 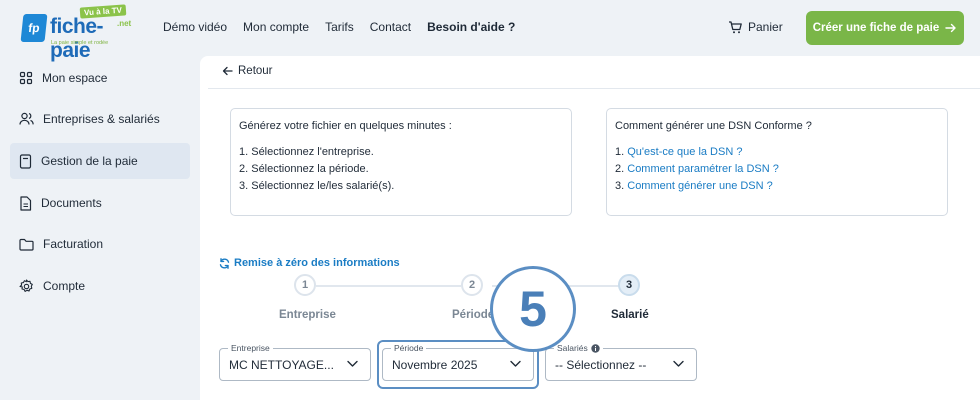 I want to click on back-label: Retour, so click(x=255, y=71).